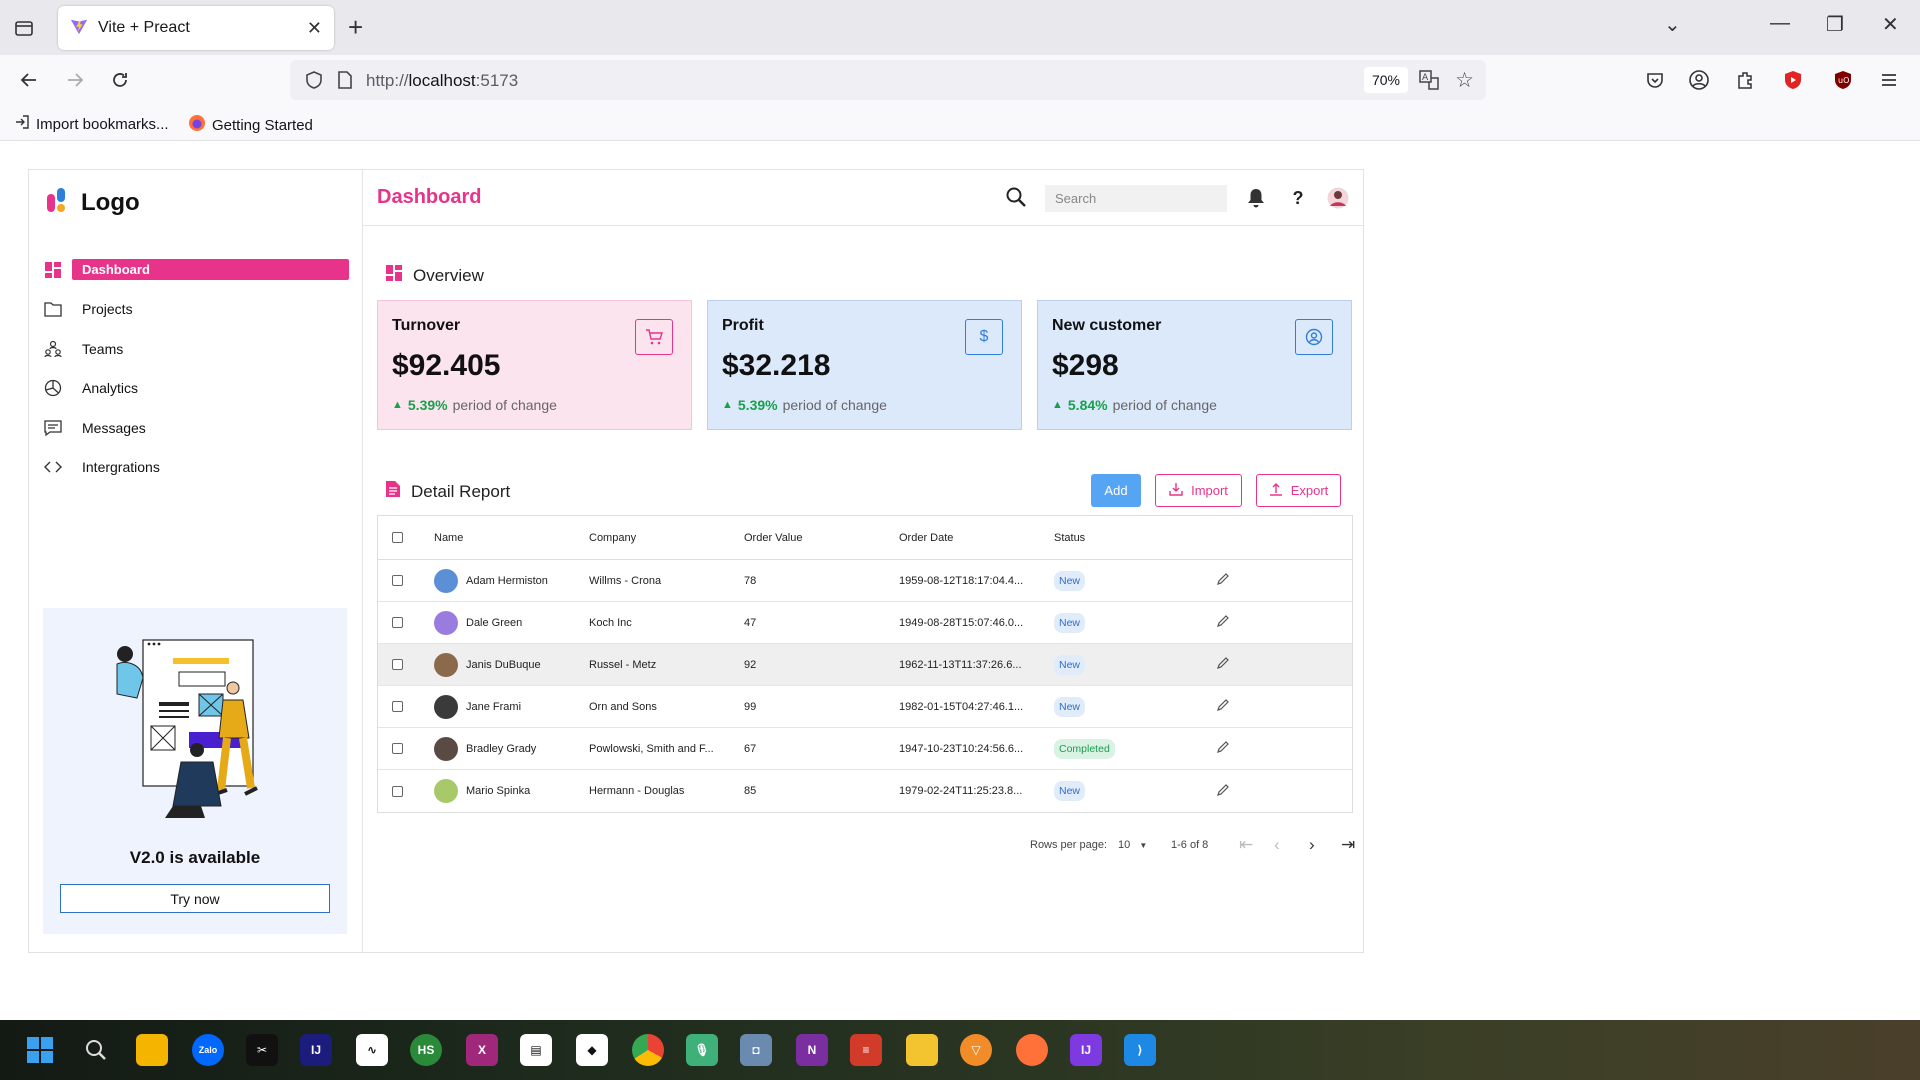 The image size is (1920, 1080). What do you see at coordinates (922, 1050) in the screenshot?
I see `sticky-notes-icon` at bounding box center [922, 1050].